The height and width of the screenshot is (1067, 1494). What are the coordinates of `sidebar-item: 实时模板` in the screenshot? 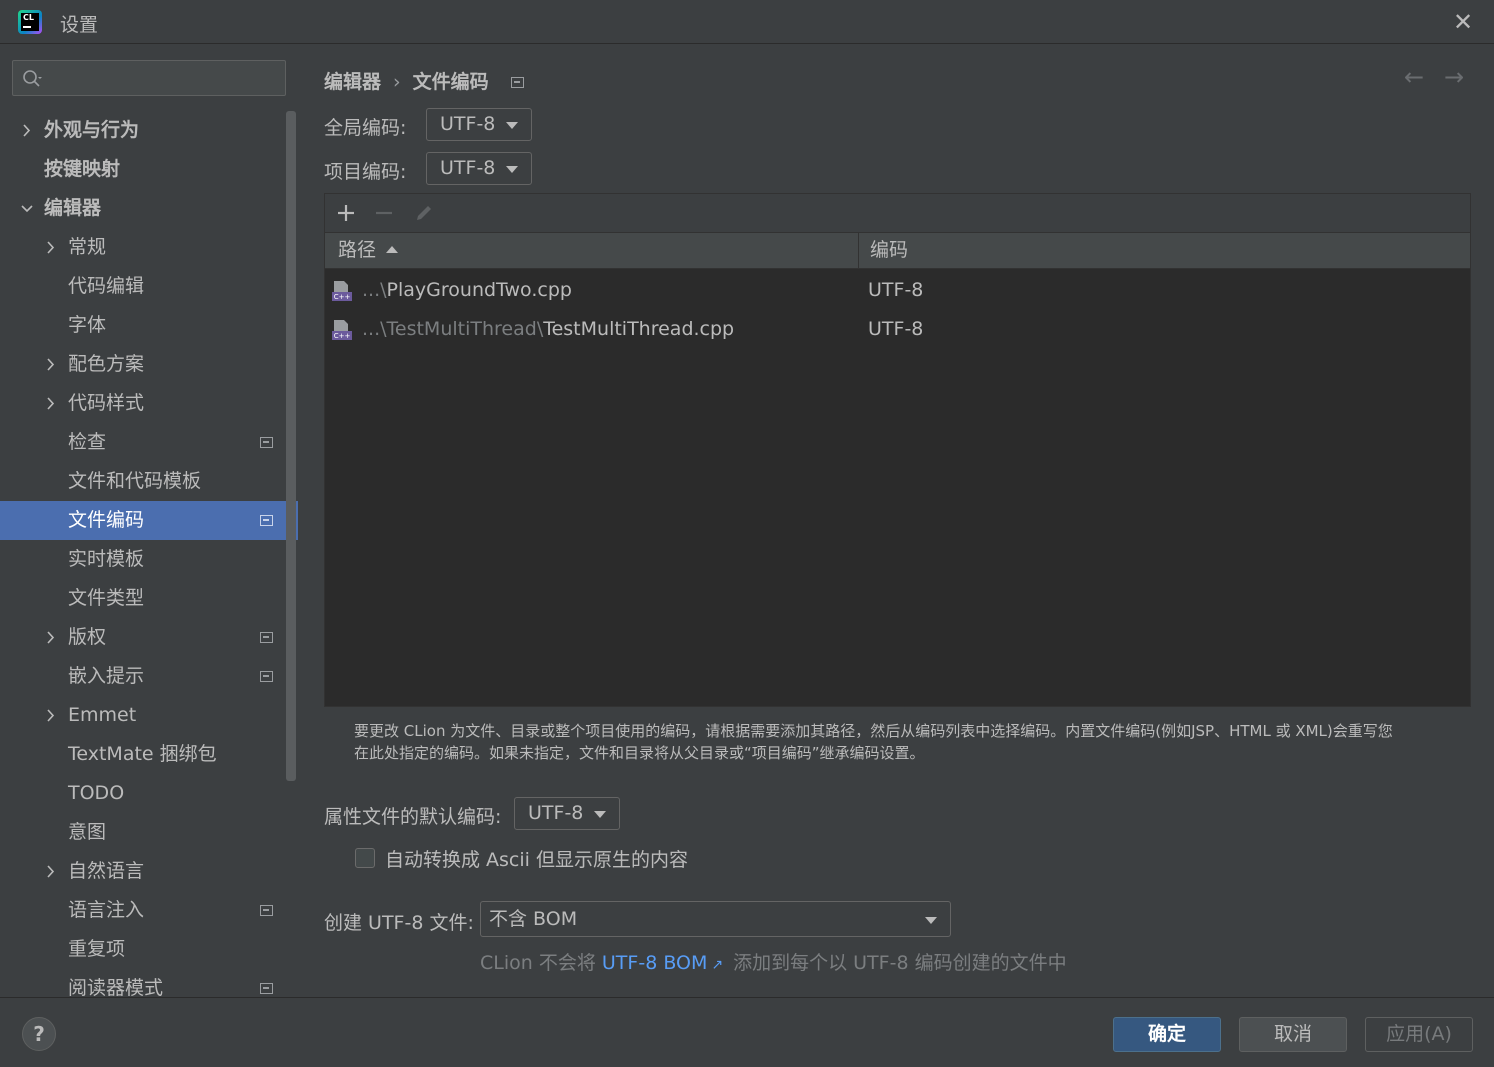 It's located at (143, 559).